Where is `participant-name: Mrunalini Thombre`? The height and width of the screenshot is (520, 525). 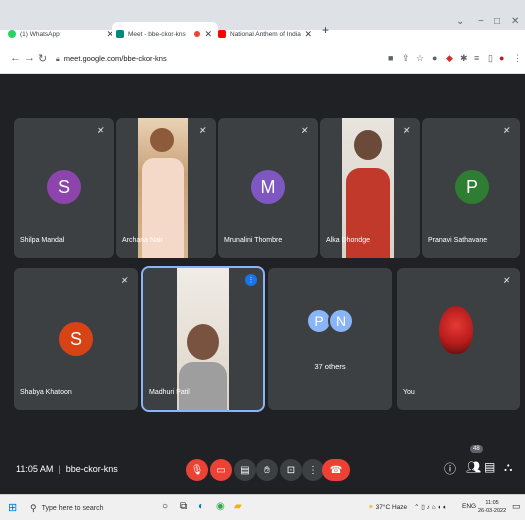 participant-name: Mrunalini Thombre is located at coordinates (253, 240).